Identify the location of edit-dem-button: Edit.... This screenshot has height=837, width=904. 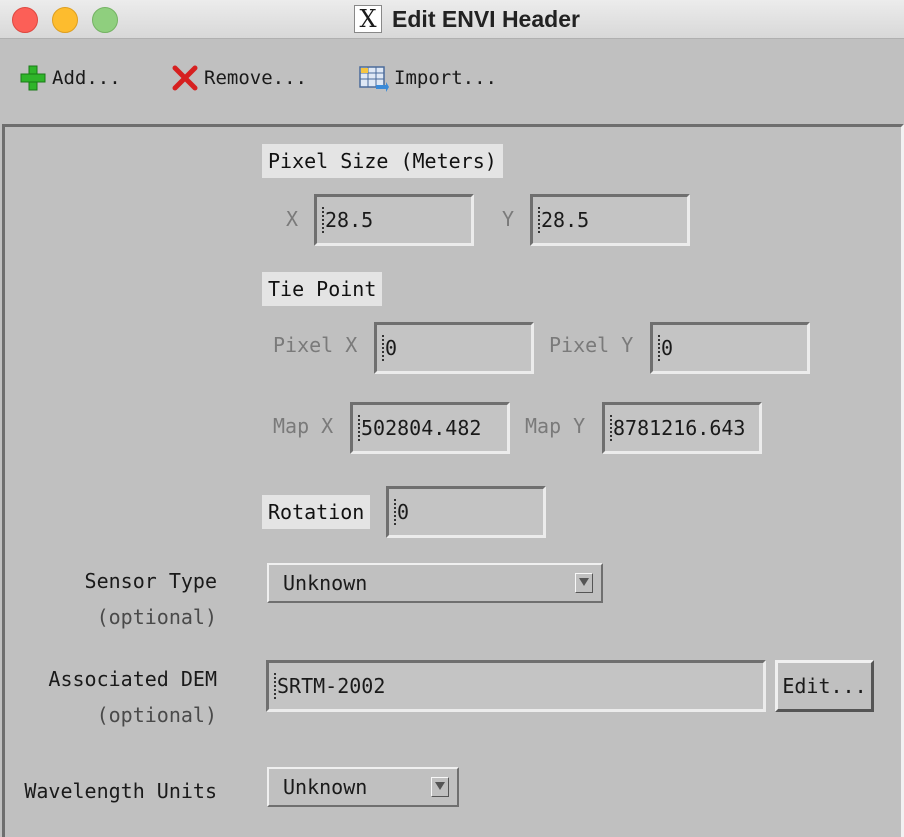
(824, 686).